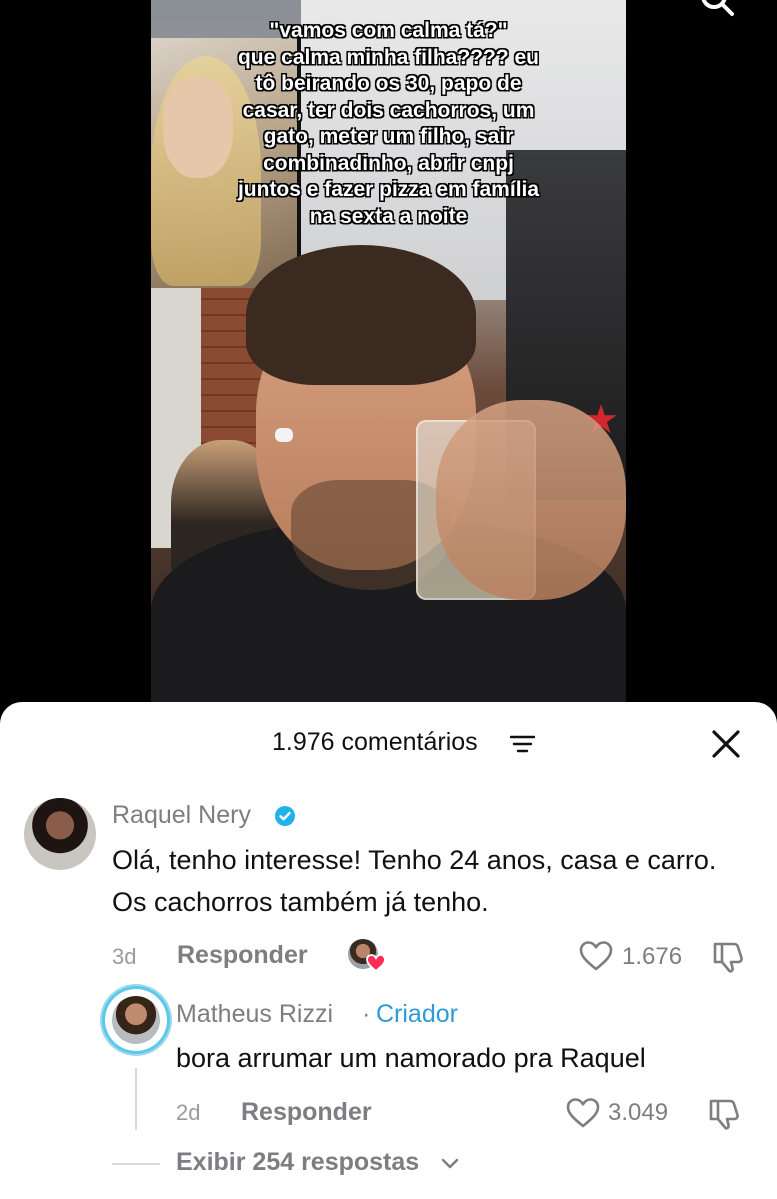  Describe the element at coordinates (638, 1112) in the screenshot. I see `like-count: 3.049` at that location.